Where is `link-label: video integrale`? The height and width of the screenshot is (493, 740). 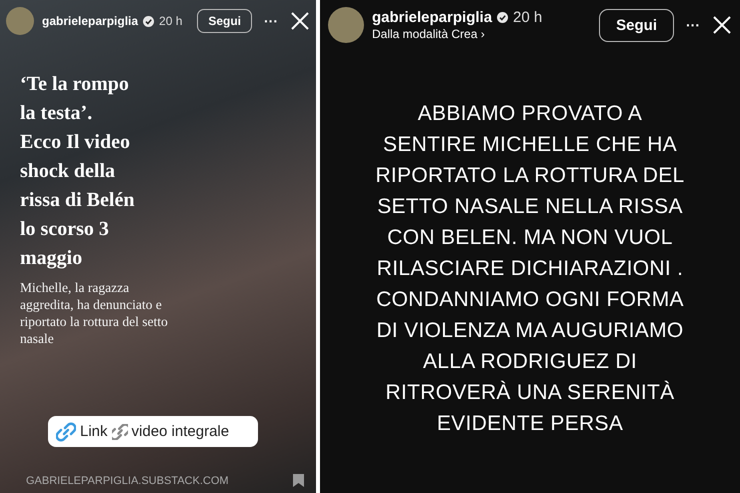
link-label: video integrale is located at coordinates (181, 431).